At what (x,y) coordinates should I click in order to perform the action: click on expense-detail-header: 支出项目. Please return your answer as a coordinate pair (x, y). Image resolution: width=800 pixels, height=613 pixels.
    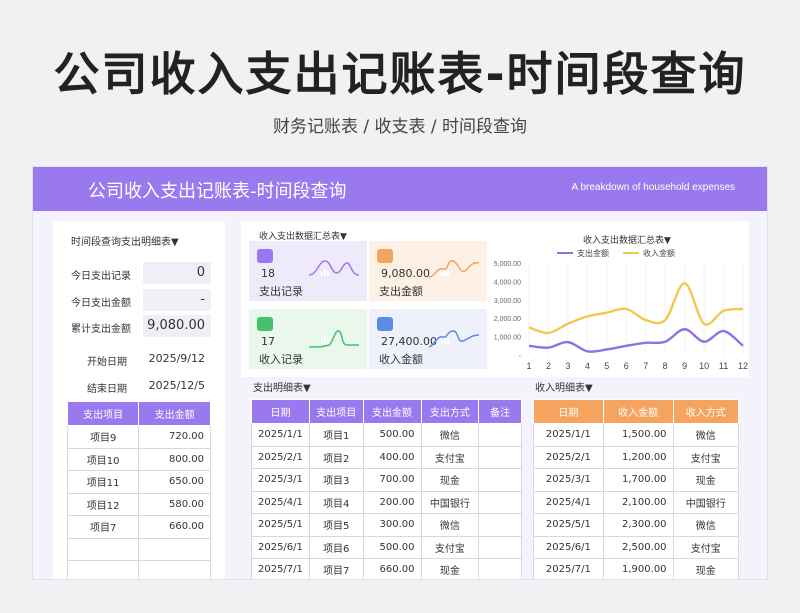
    Looking at the image, I should click on (336, 411).